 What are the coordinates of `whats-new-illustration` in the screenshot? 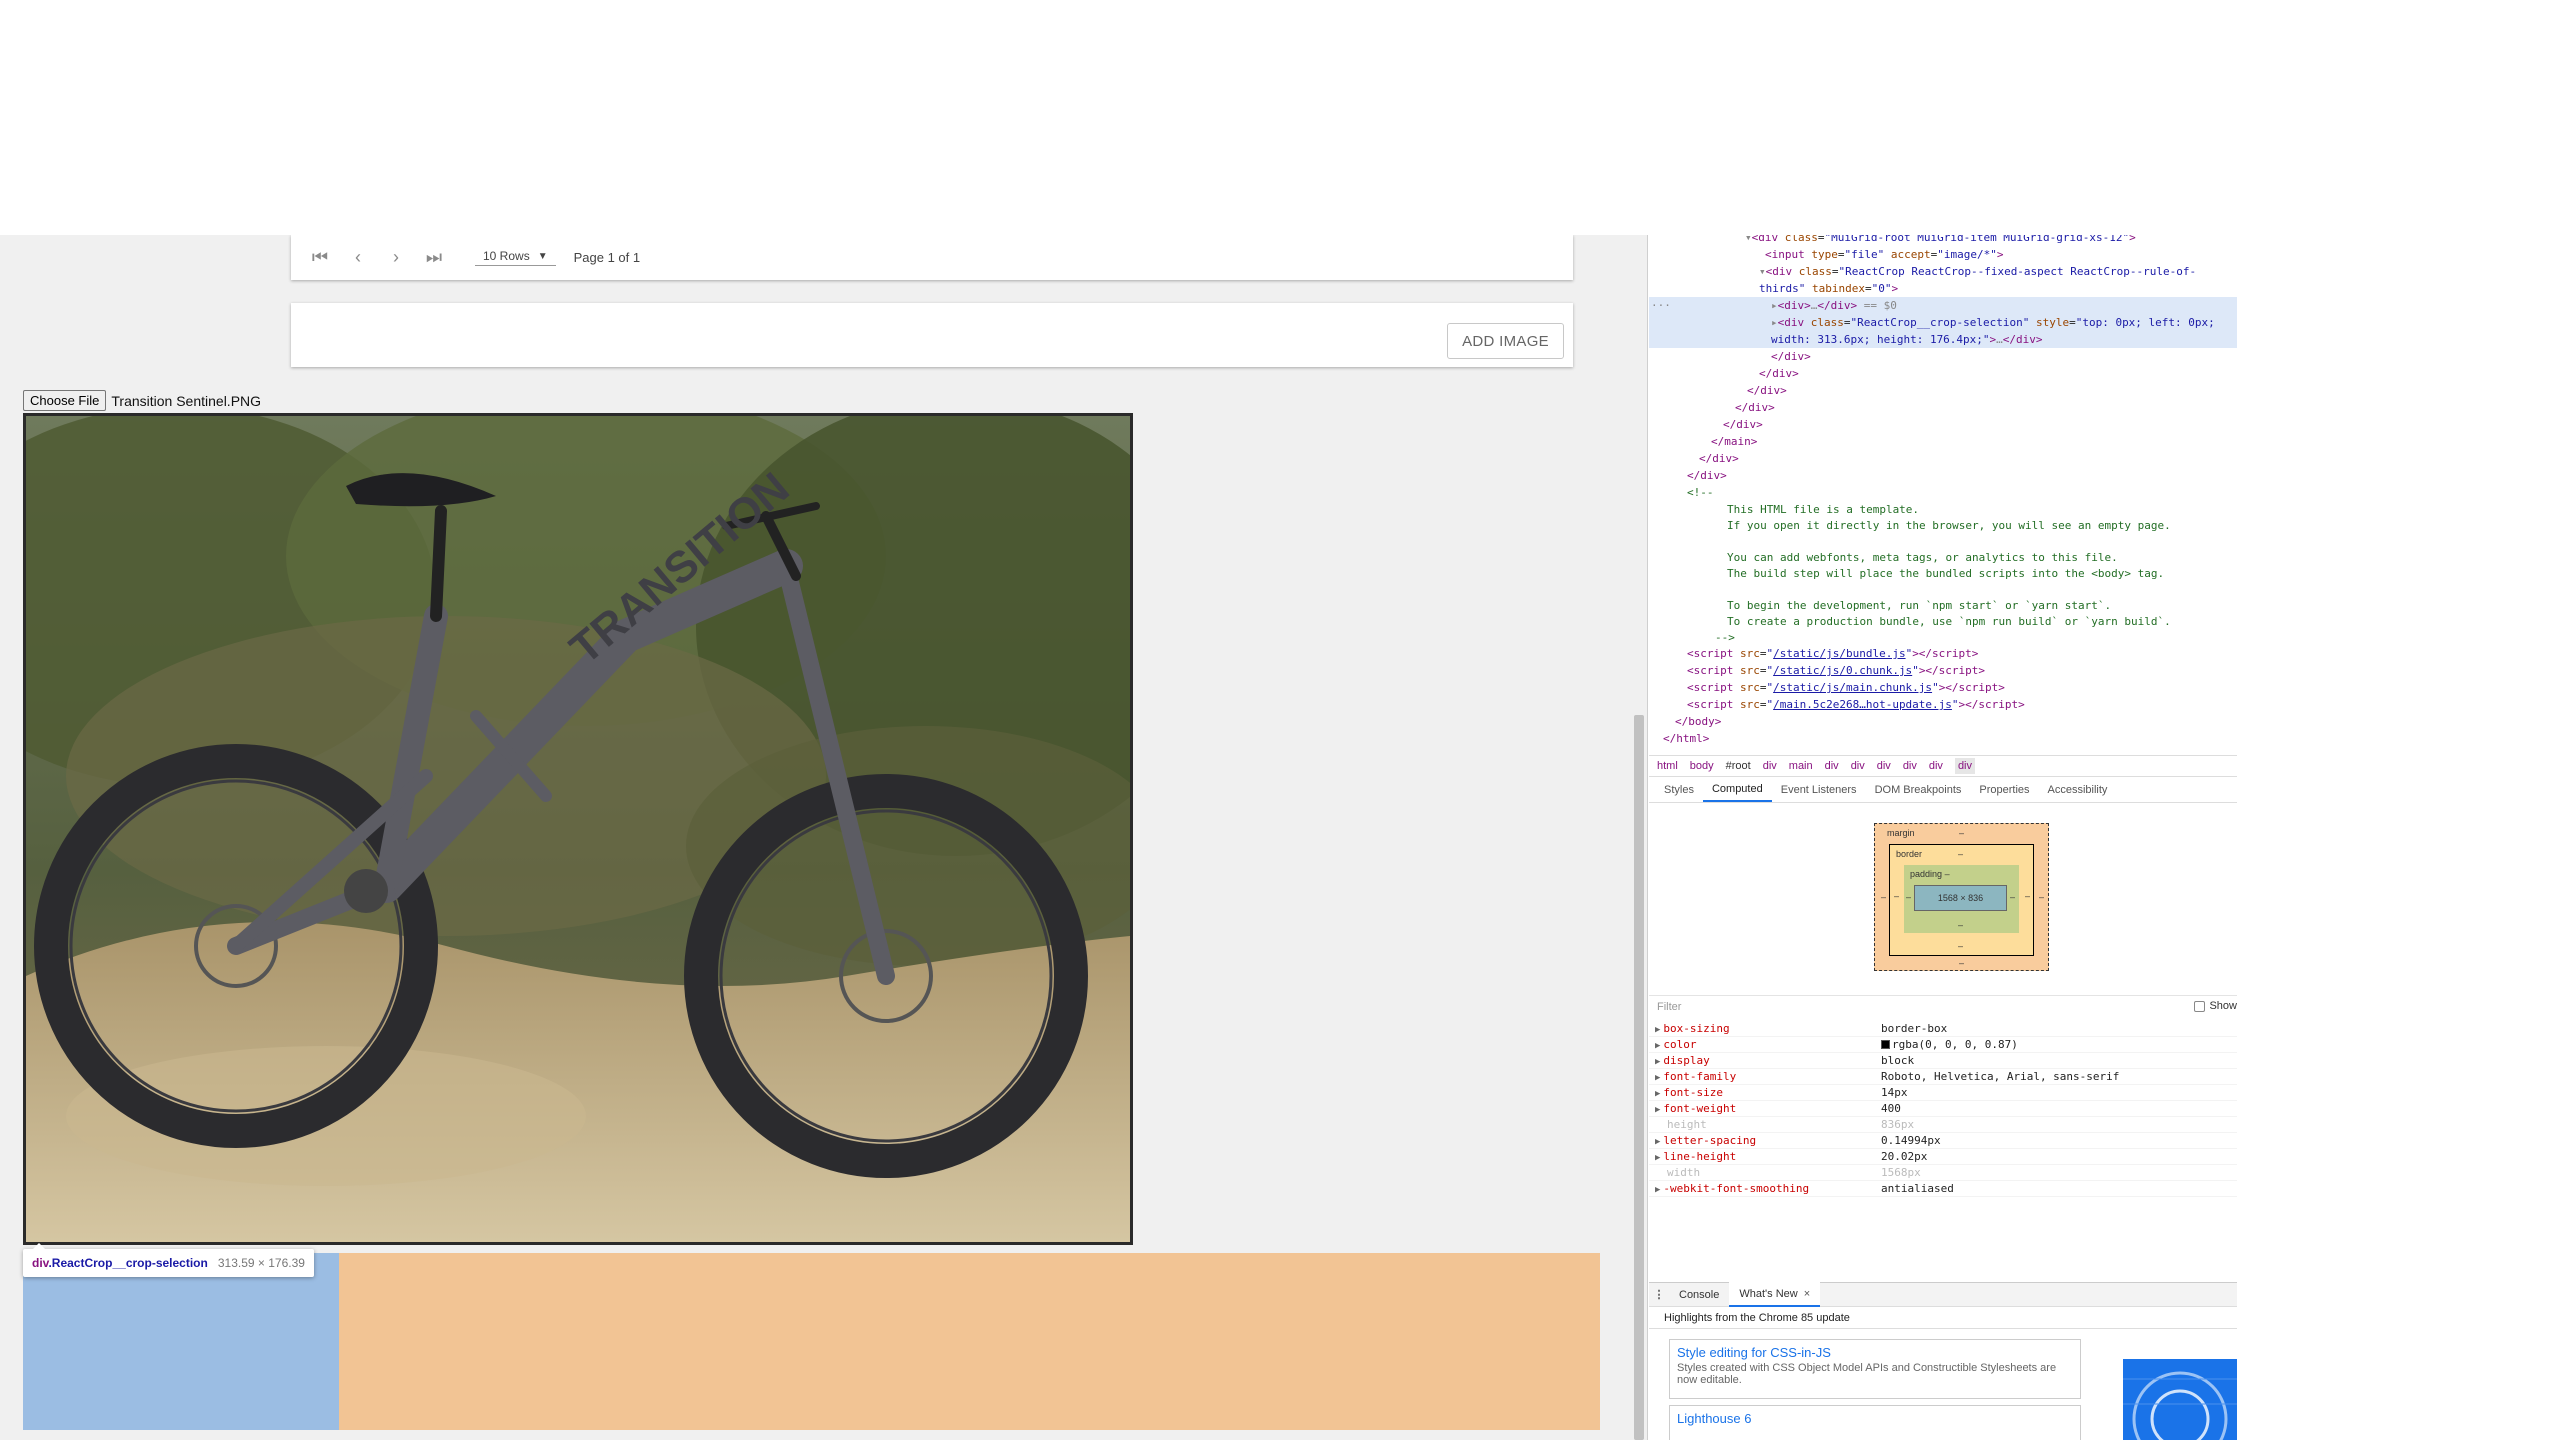 It's located at (2180, 1399).